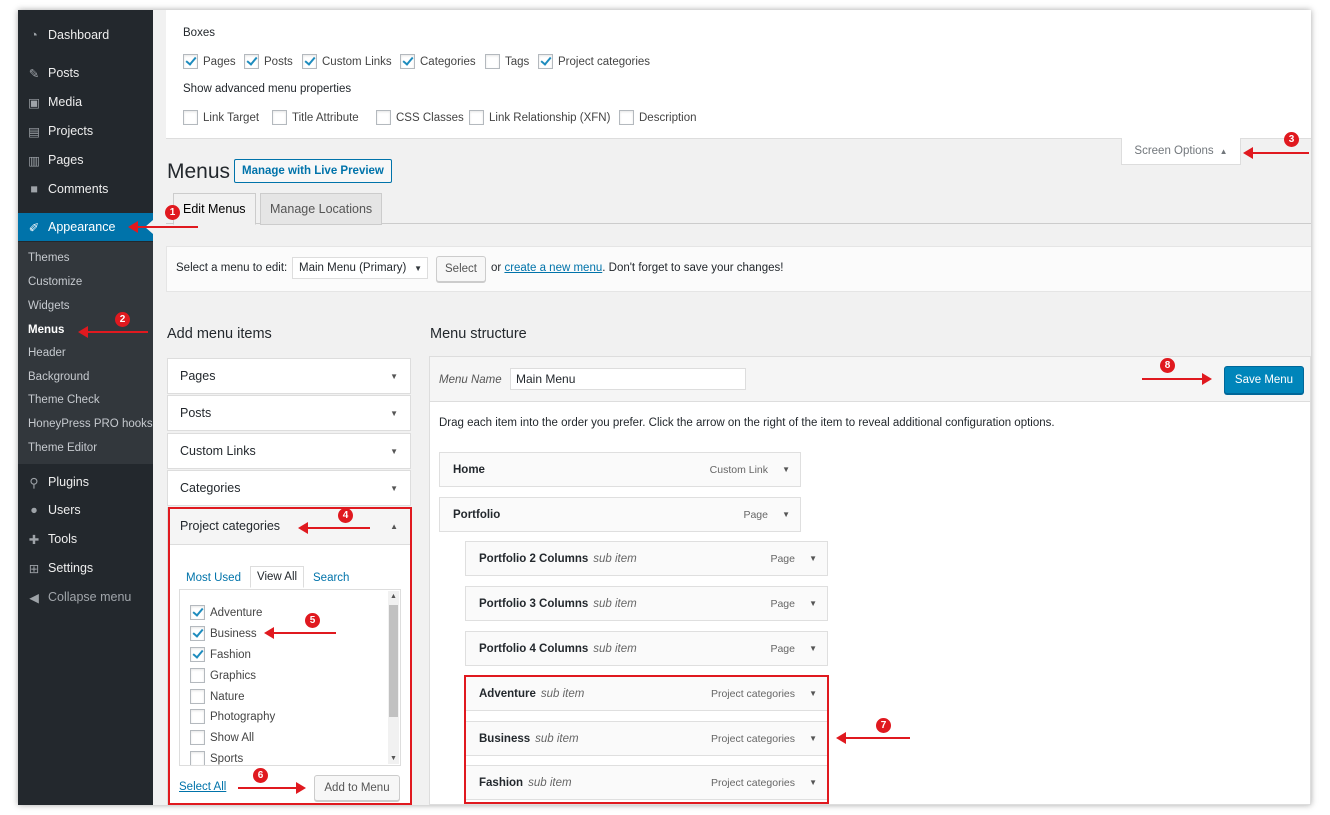  Describe the element at coordinates (85, 73) in the screenshot. I see `sidebar-item-posts: ✎ Posts` at that location.